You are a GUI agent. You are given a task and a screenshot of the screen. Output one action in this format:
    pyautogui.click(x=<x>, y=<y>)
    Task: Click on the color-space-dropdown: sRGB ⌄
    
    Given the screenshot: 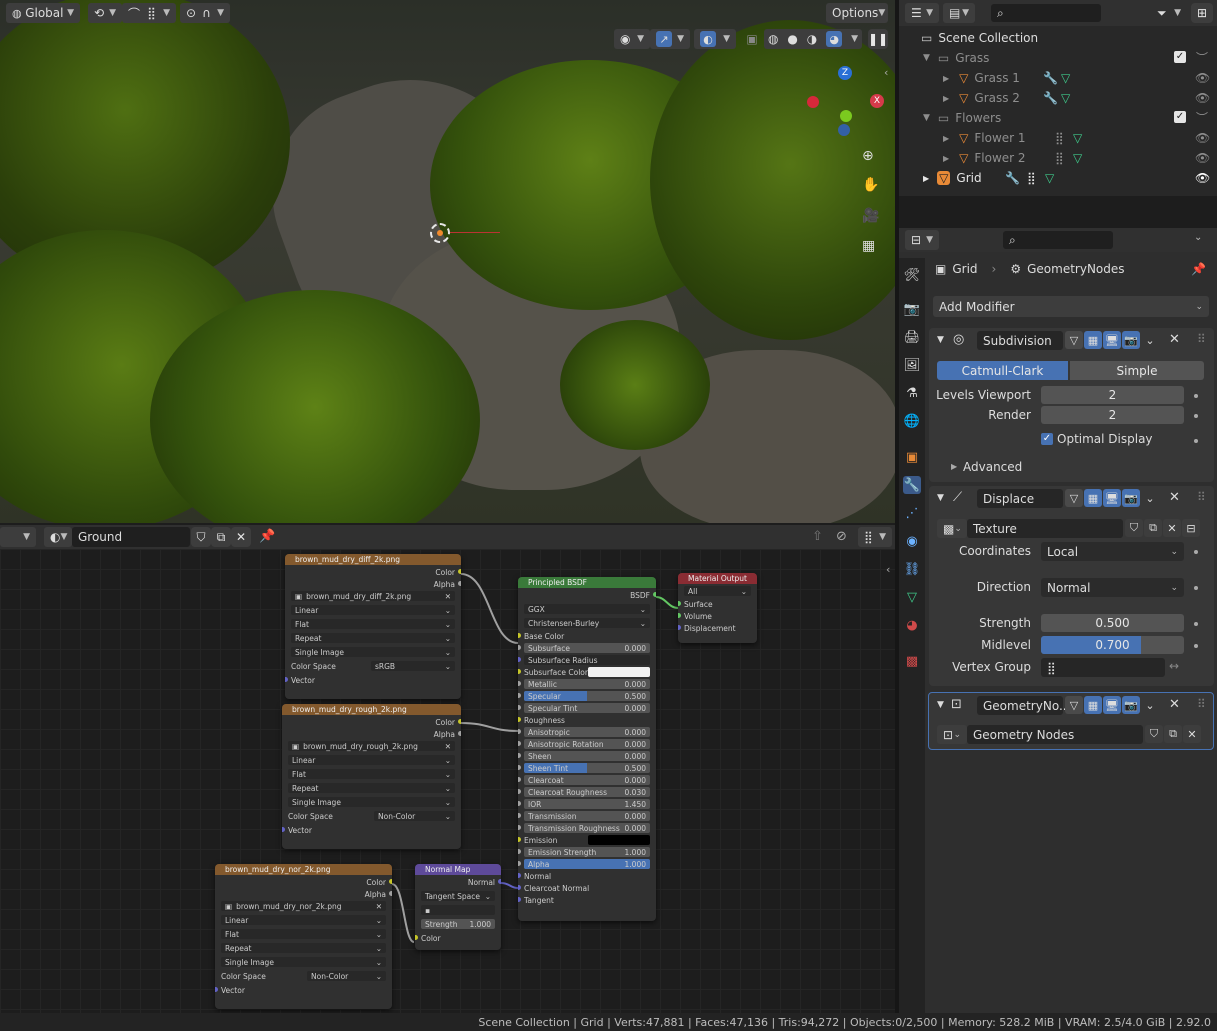 What is the action you would take?
    pyautogui.click(x=413, y=666)
    